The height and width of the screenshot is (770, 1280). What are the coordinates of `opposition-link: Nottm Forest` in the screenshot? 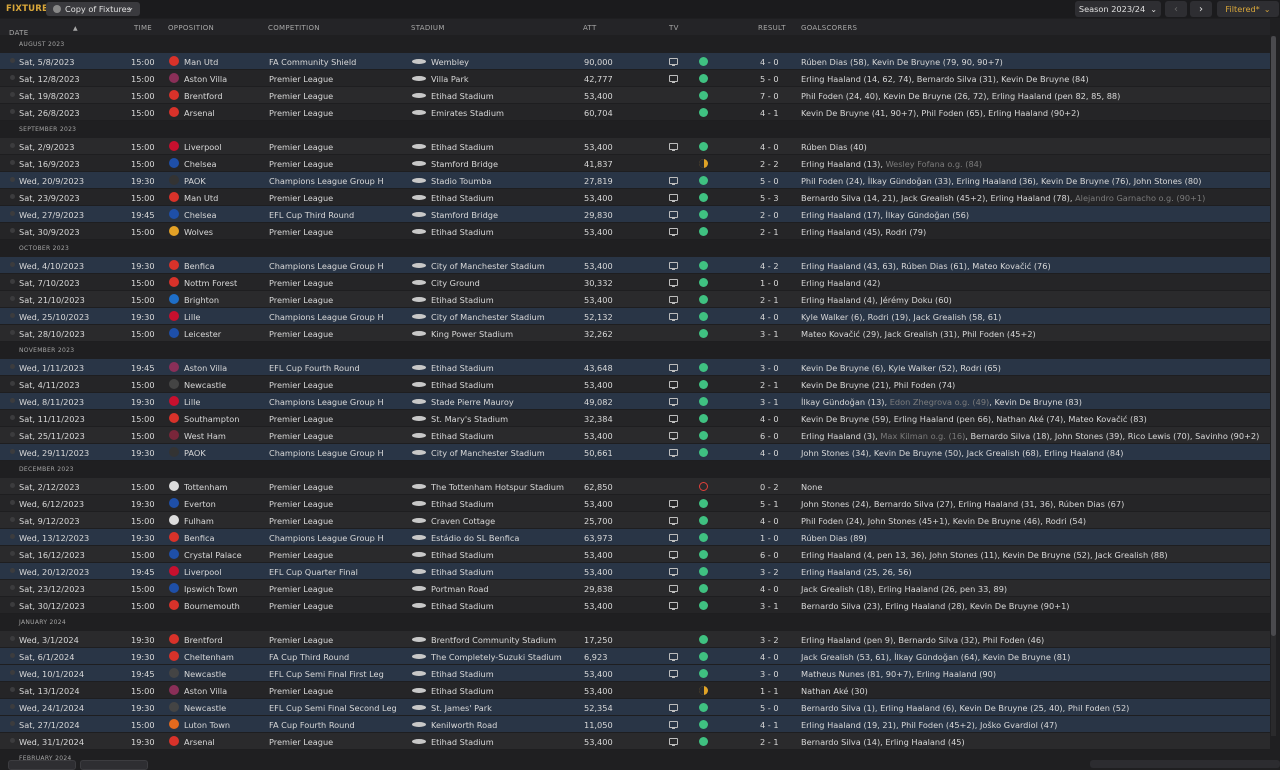 It's located at (210, 283).